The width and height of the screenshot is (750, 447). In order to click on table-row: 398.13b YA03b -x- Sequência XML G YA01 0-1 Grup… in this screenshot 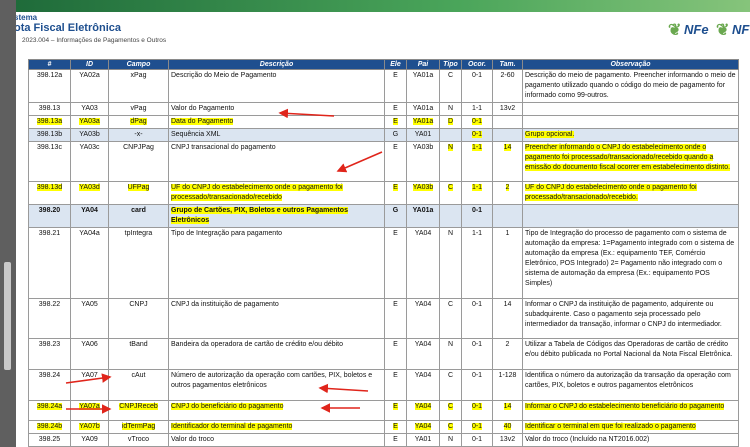, I will do `click(383, 135)`.